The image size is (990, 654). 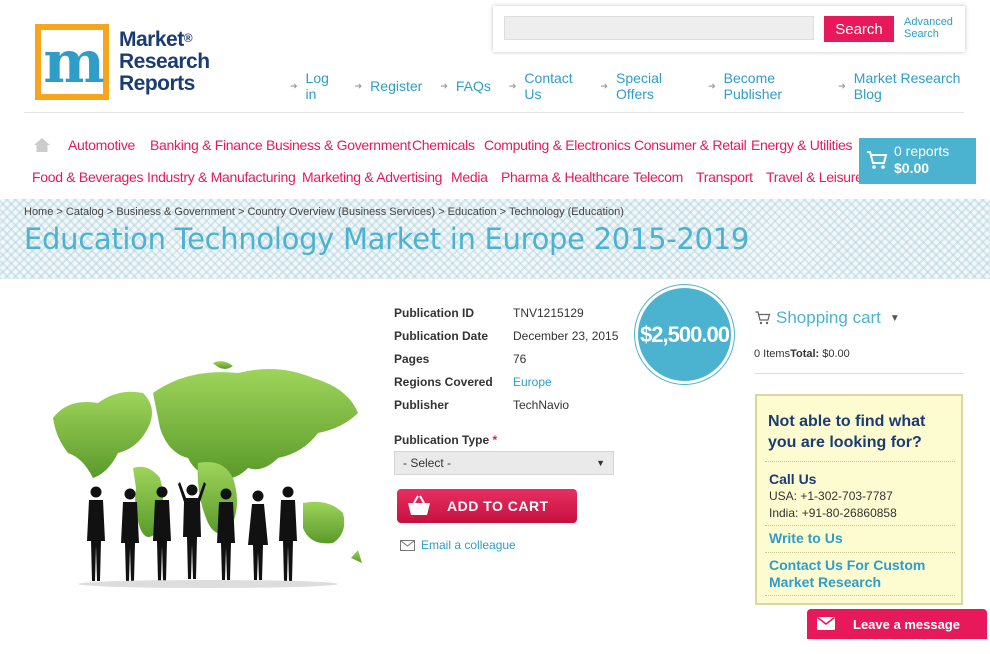 What do you see at coordinates (338, 145) in the screenshot?
I see `category-business-government: Business & Government` at bounding box center [338, 145].